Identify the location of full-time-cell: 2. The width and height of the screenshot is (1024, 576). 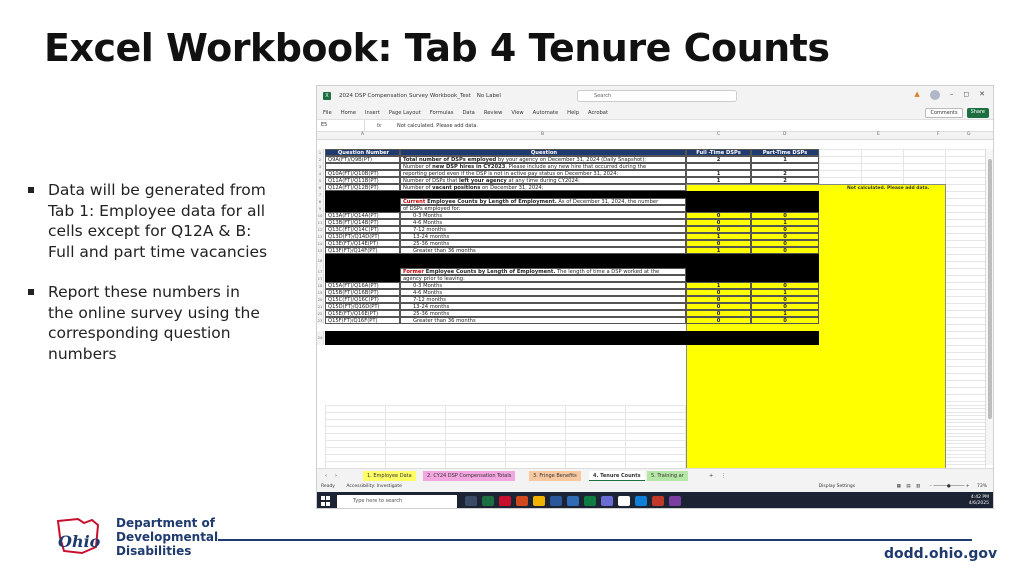
(718, 159).